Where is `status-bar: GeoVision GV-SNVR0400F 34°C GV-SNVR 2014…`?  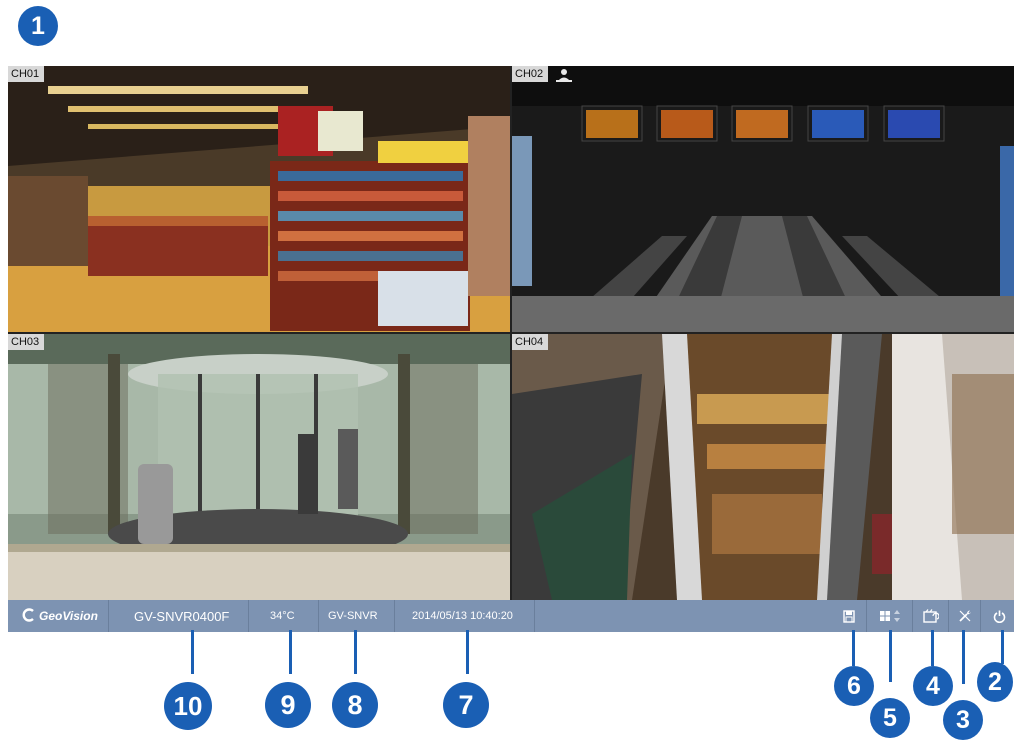 status-bar: GeoVision GV-SNVR0400F 34°C GV-SNVR 2014… is located at coordinates (511, 616).